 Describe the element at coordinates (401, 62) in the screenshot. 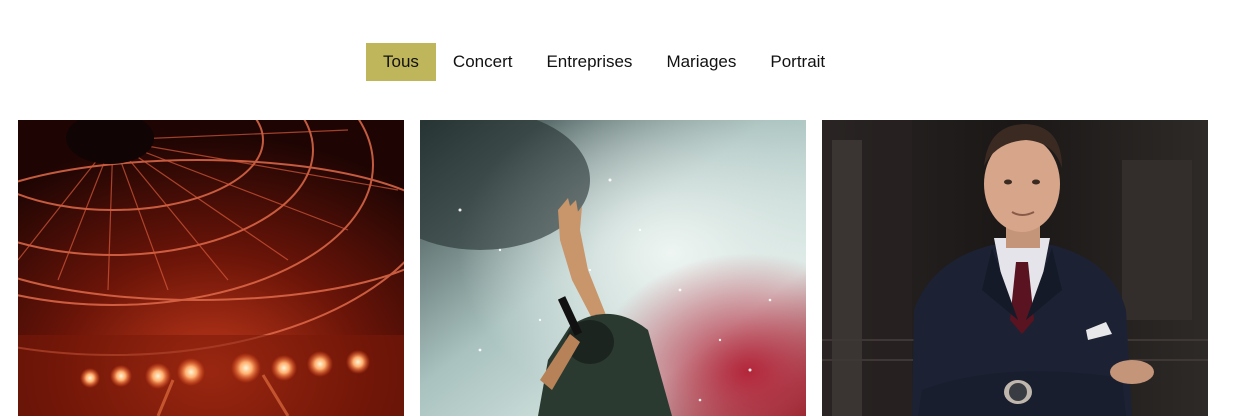

I see `filter-tous-button: Tous` at that location.